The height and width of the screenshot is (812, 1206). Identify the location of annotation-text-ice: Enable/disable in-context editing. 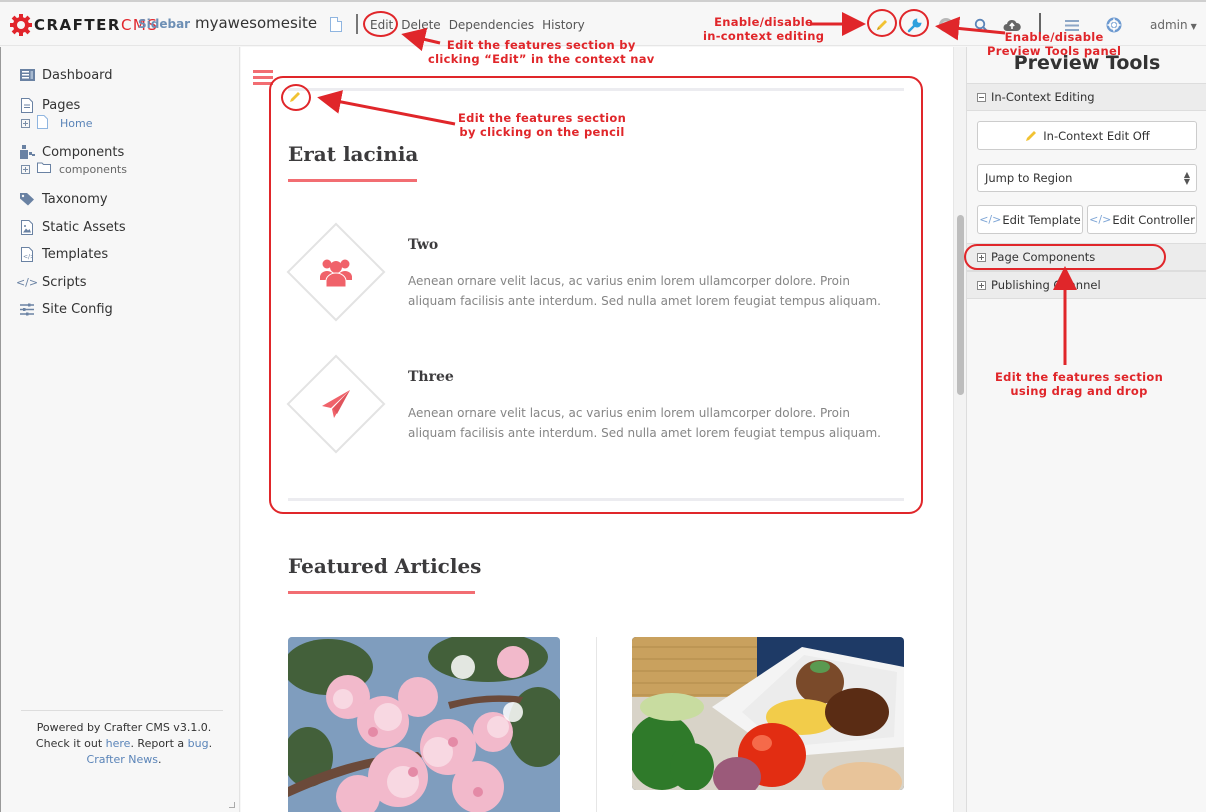
(763, 29).